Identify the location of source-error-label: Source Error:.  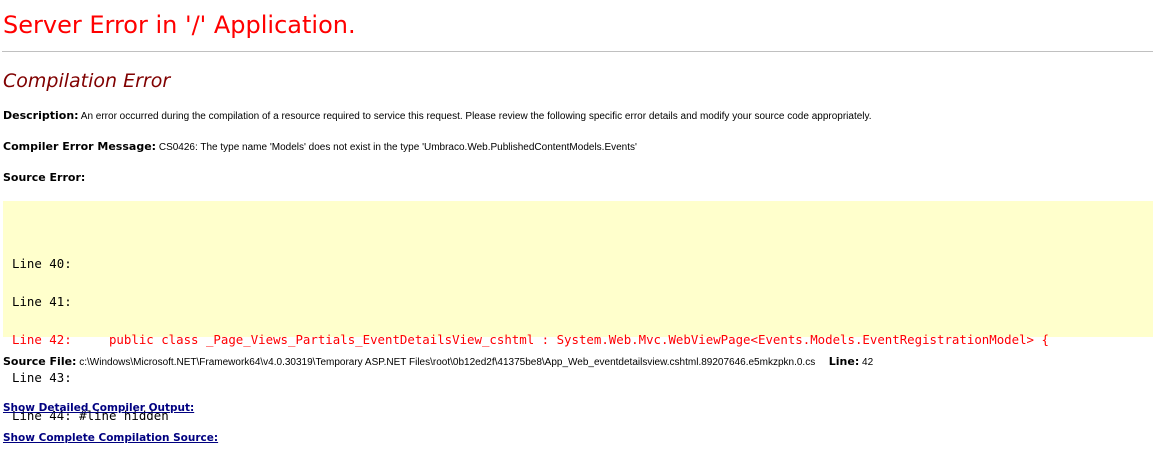
(44, 177).